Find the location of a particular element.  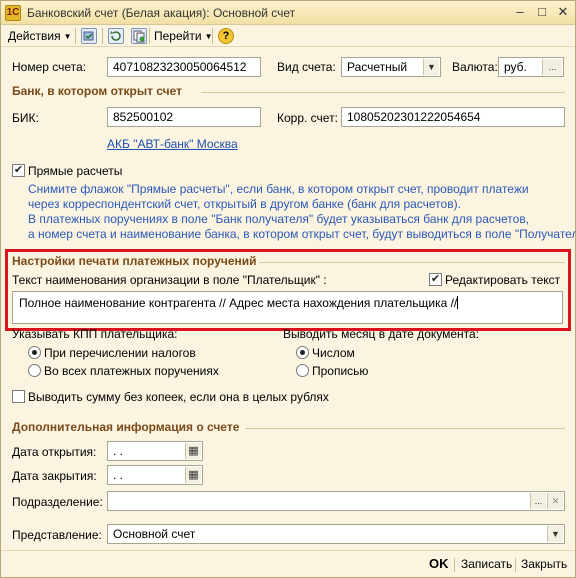

actions-label: Действия is located at coordinates (34, 36).